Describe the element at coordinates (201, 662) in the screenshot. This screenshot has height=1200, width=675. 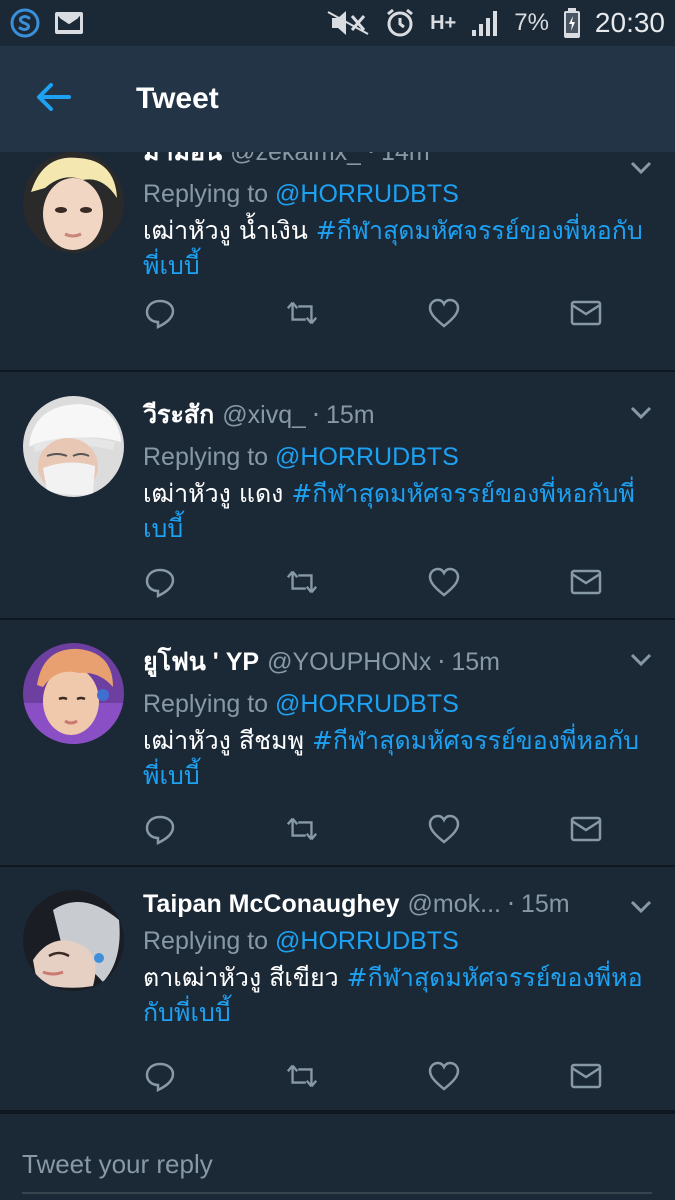
I see `display-name: ยูโฟน ' YP` at that location.